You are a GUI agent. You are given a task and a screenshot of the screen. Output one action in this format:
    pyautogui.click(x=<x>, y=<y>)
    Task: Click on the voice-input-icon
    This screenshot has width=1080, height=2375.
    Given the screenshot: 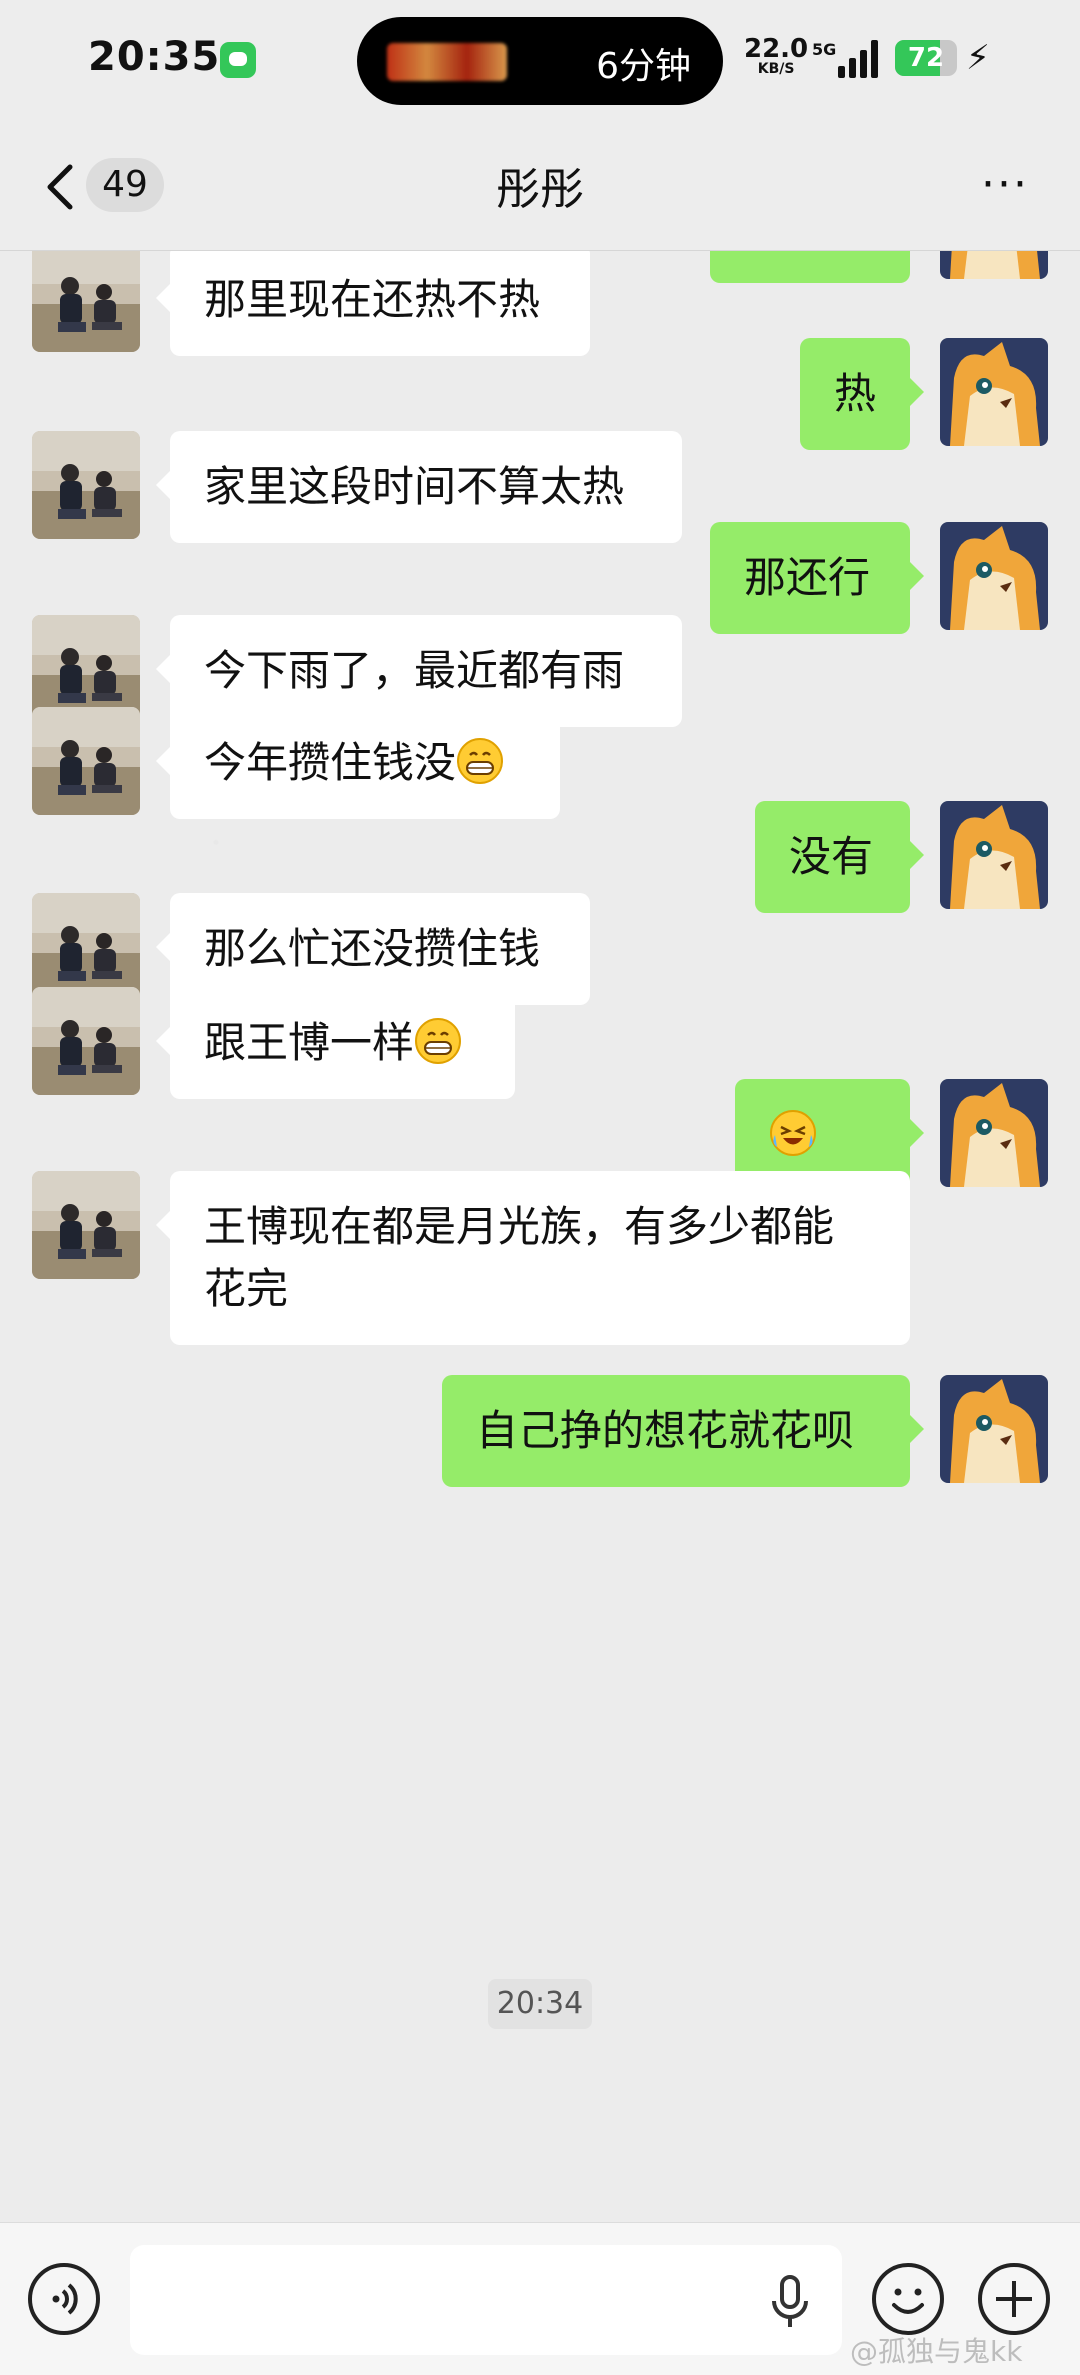 What is the action you would take?
    pyautogui.click(x=64, y=2299)
    